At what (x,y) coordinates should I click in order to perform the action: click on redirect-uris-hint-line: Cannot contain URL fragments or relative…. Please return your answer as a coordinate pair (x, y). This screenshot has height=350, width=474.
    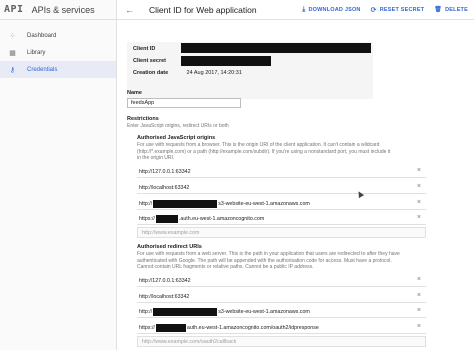
    Looking at the image, I should click on (225, 267).